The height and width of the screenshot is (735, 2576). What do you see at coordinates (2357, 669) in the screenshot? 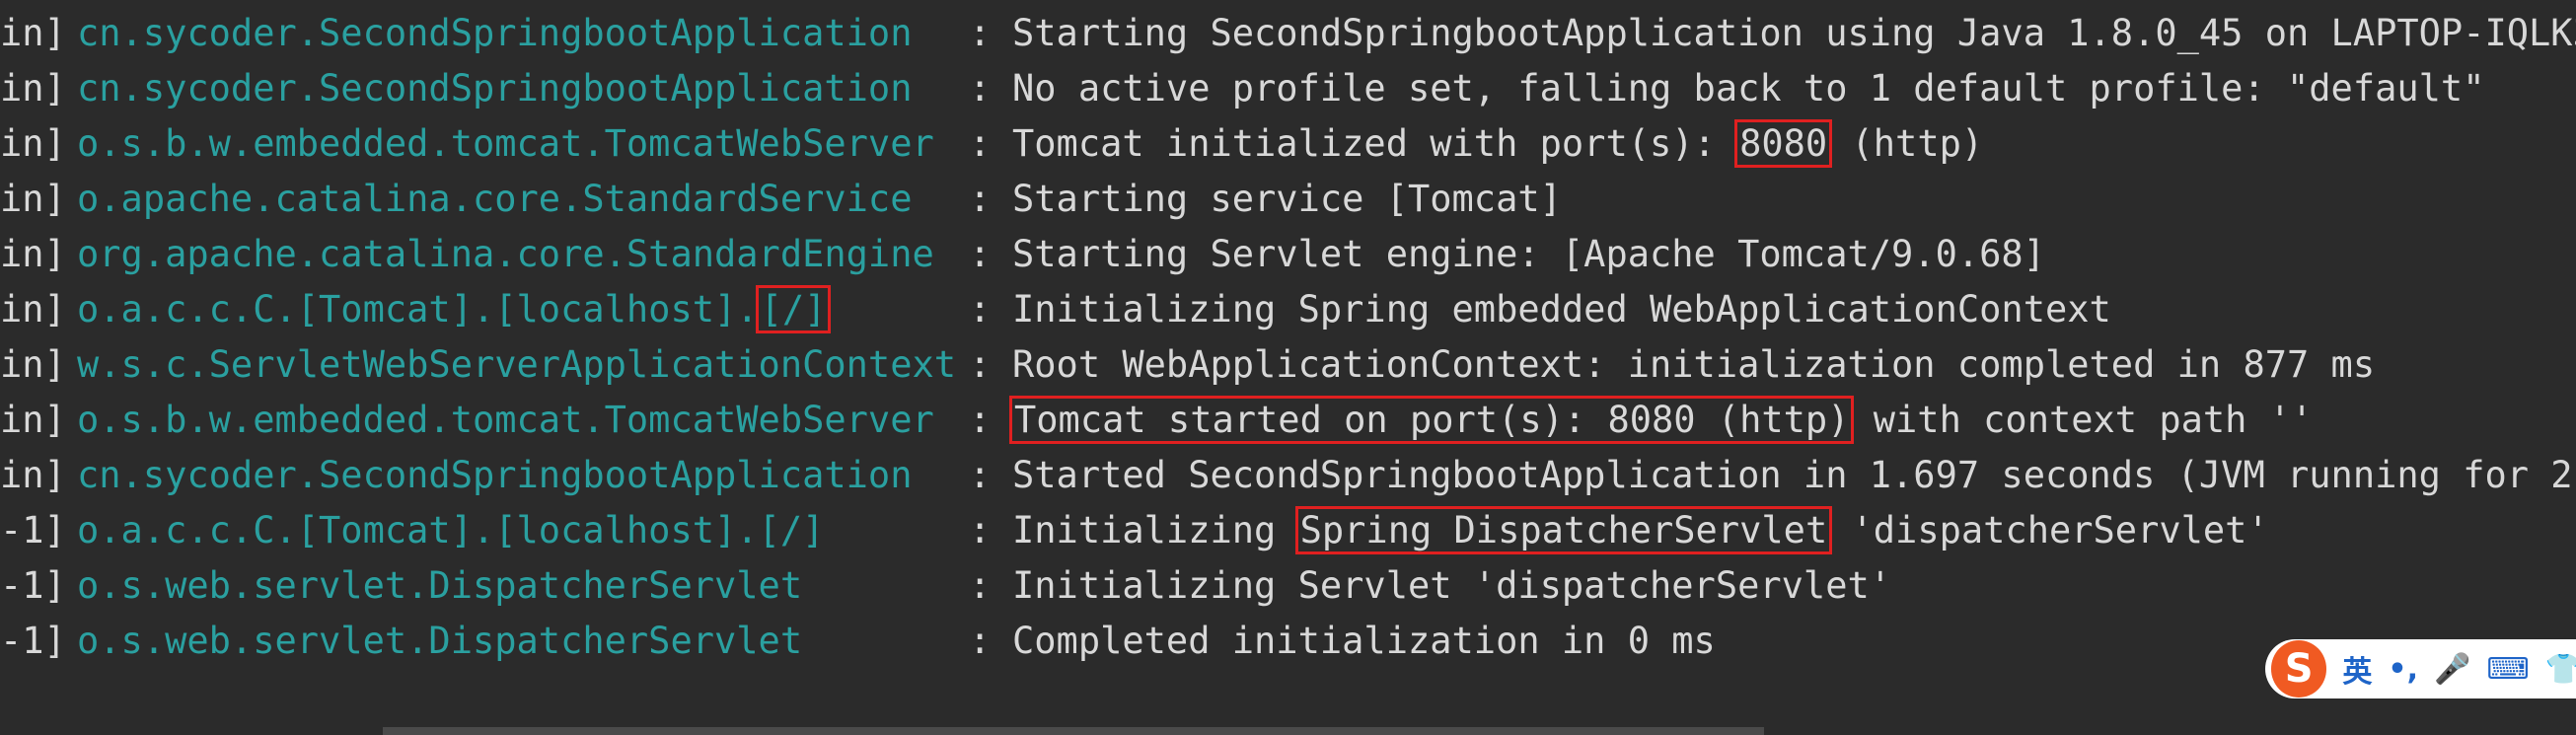
I see `language-toggle: 英` at bounding box center [2357, 669].